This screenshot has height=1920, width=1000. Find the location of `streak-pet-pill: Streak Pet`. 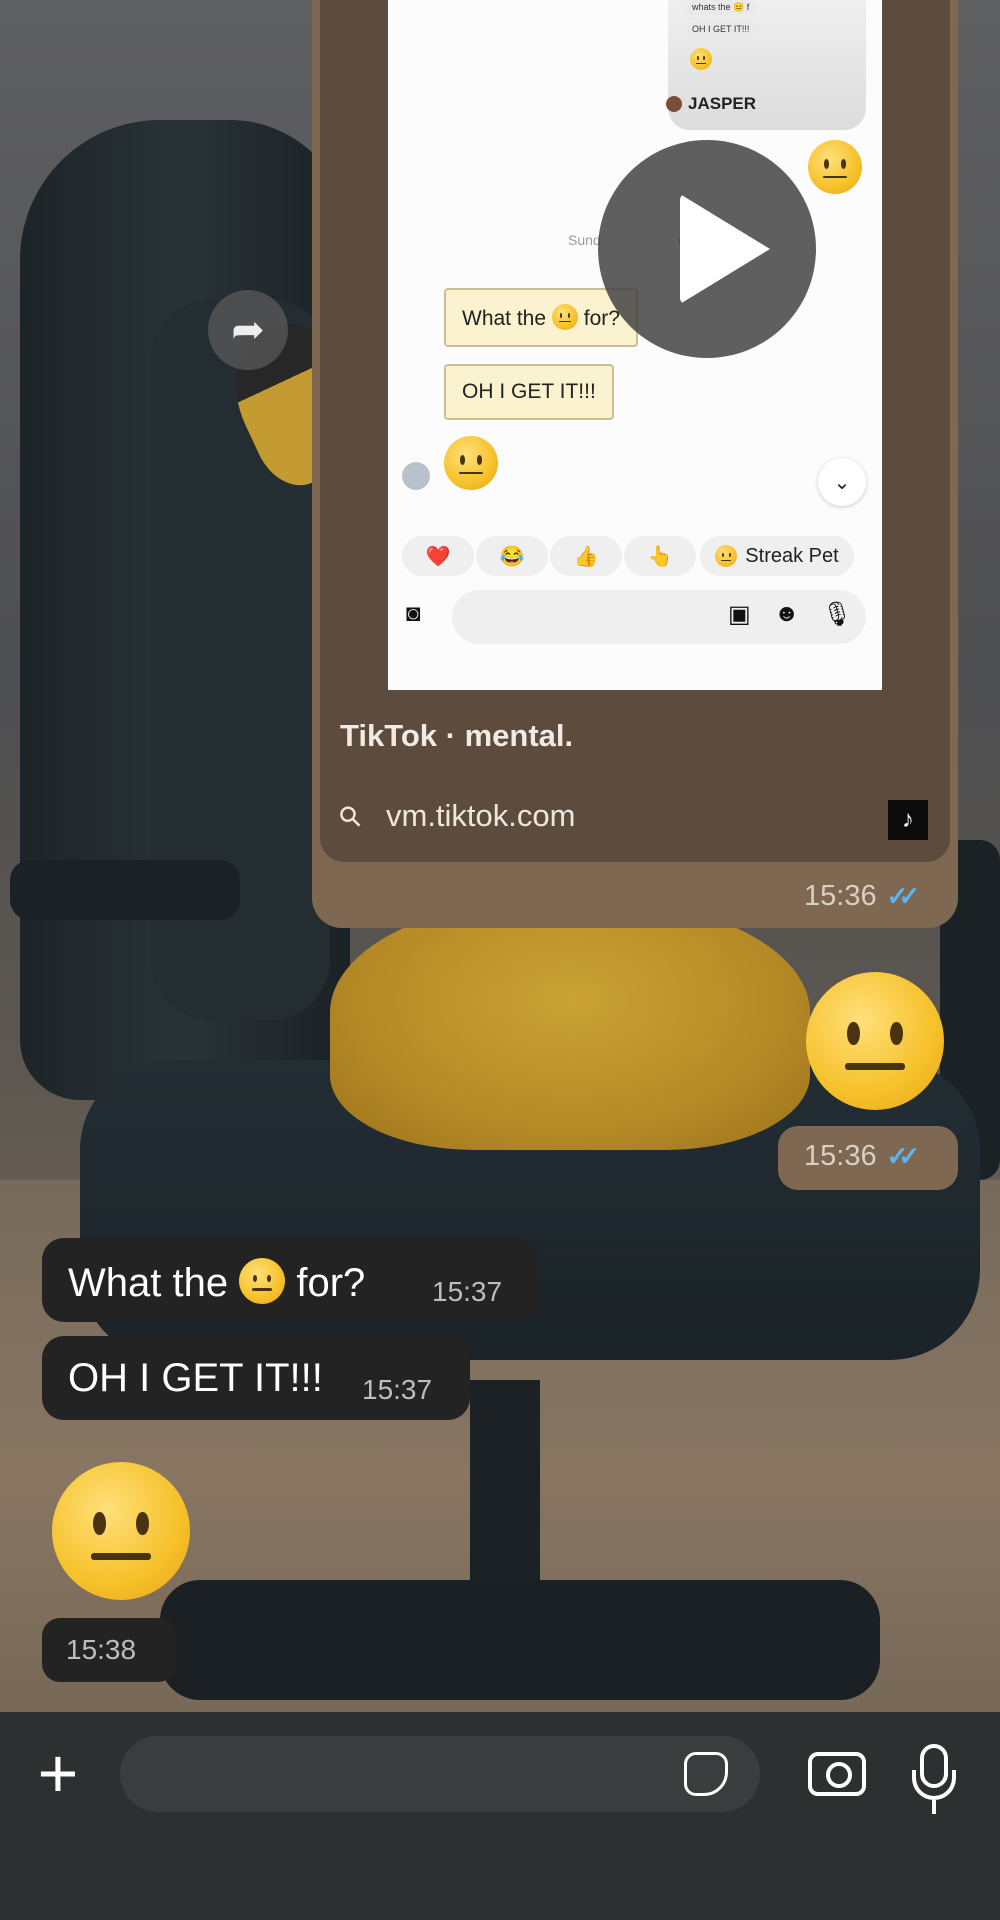

streak-pet-pill: Streak Pet is located at coordinates (777, 556).